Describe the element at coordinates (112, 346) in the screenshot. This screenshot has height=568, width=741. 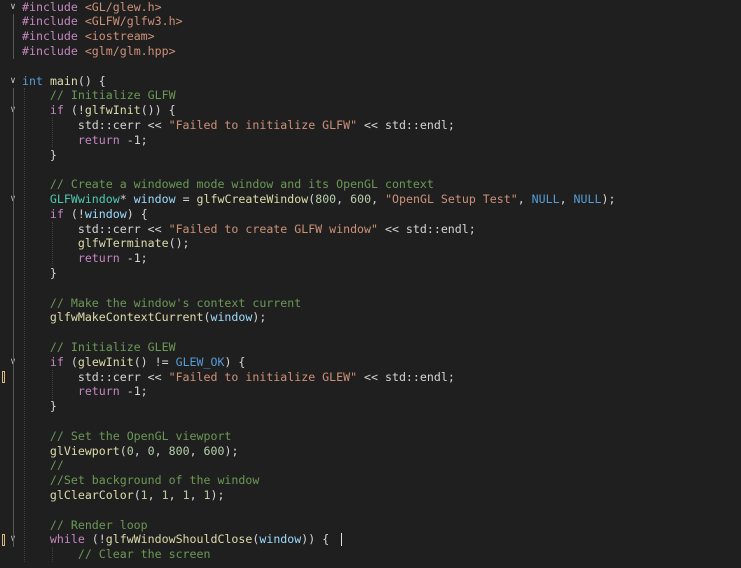
I see `code-token: // Initialize GLEW` at that location.